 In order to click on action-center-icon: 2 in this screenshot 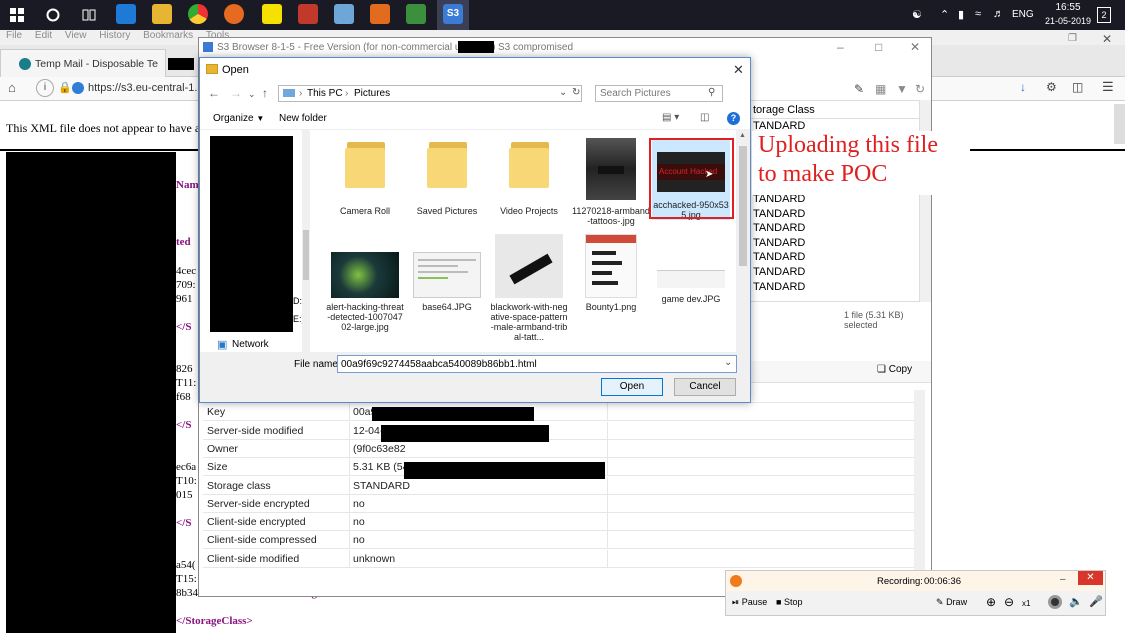, I will do `click(1104, 15)`.